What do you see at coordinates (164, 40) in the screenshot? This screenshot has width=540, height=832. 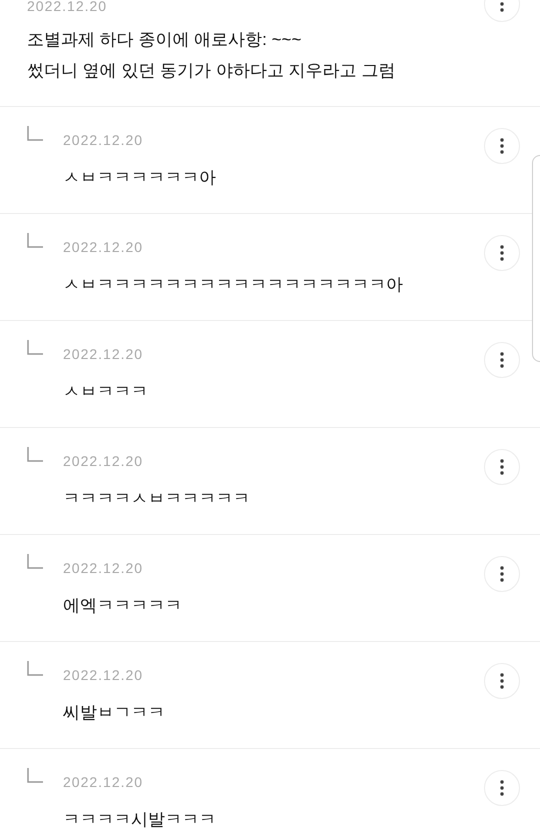 I see `comment-text: 조별과제 하다 종이에 애로사항: ~~~` at bounding box center [164, 40].